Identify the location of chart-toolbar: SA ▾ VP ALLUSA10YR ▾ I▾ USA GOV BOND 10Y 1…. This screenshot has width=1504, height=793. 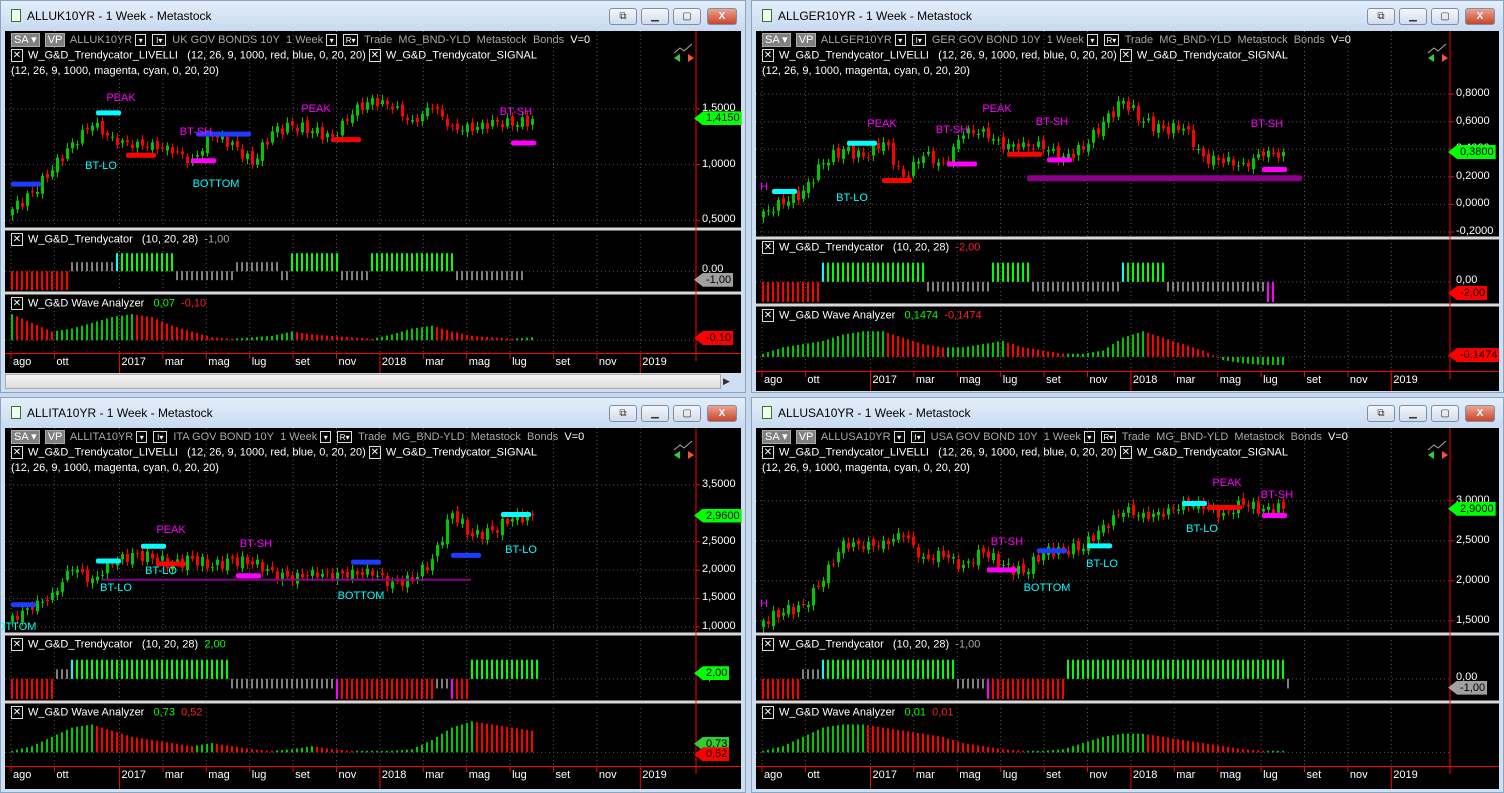
(1055, 437).